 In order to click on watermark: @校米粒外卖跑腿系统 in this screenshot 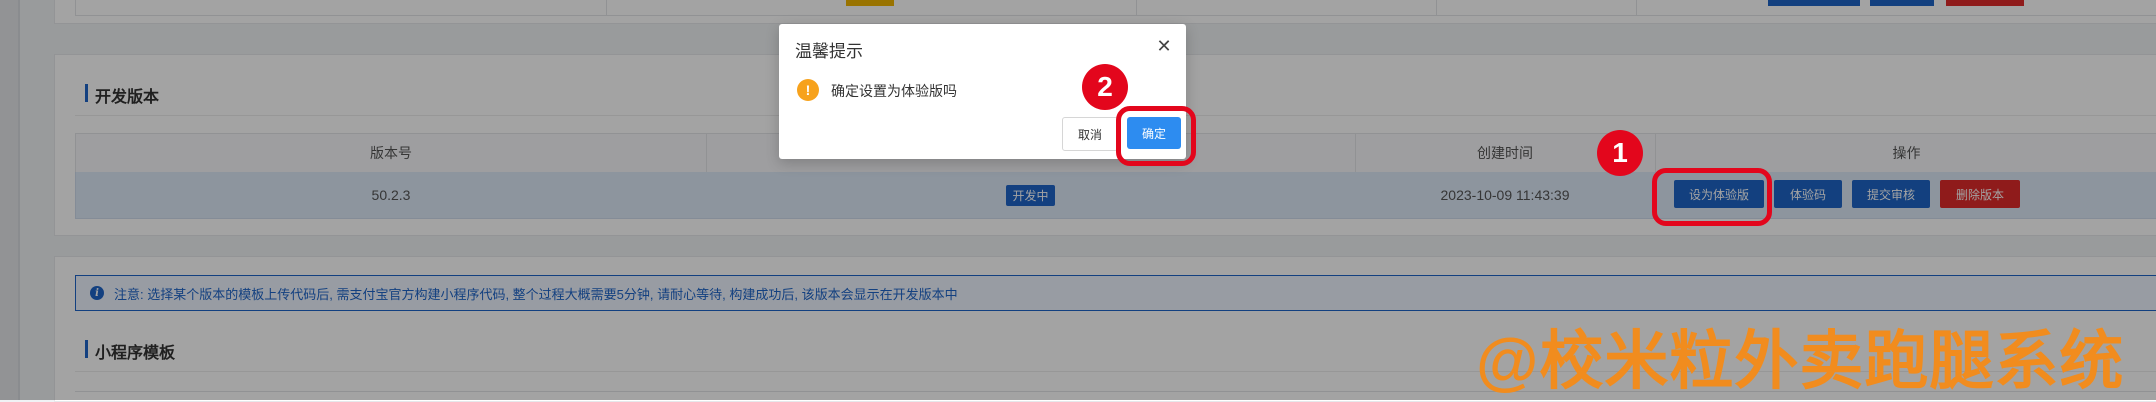, I will do `click(1800, 361)`.